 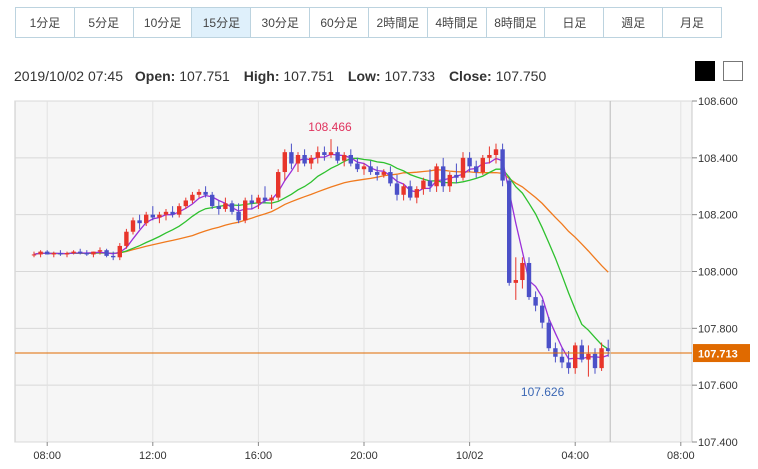 What do you see at coordinates (718, 273) in the screenshot?
I see `y-tick-label: 108.000` at bounding box center [718, 273].